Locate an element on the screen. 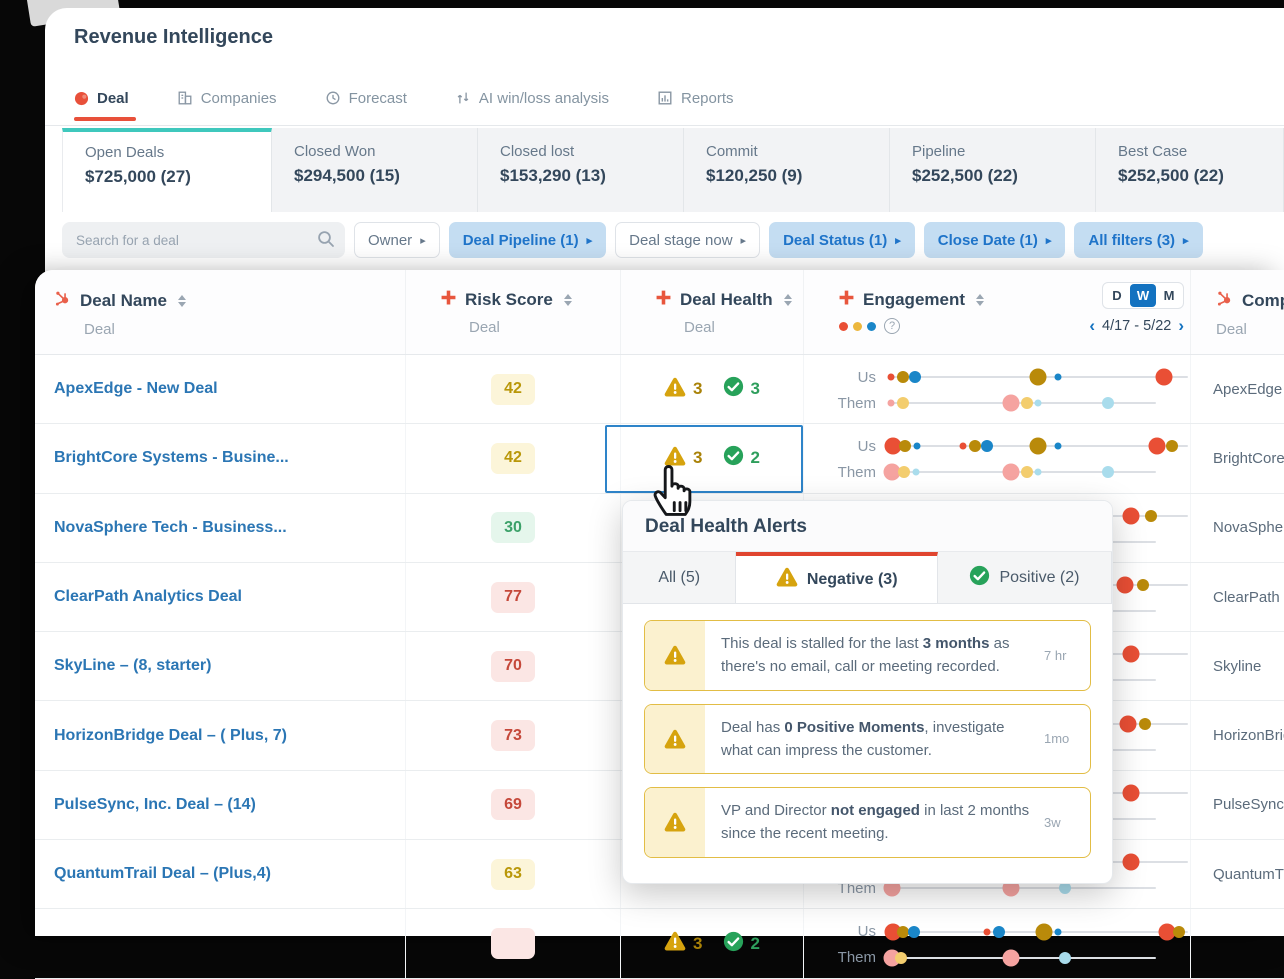  filter-chip-deal-pipeline: Deal Pipeline (1) ▸ is located at coordinates (527, 240).